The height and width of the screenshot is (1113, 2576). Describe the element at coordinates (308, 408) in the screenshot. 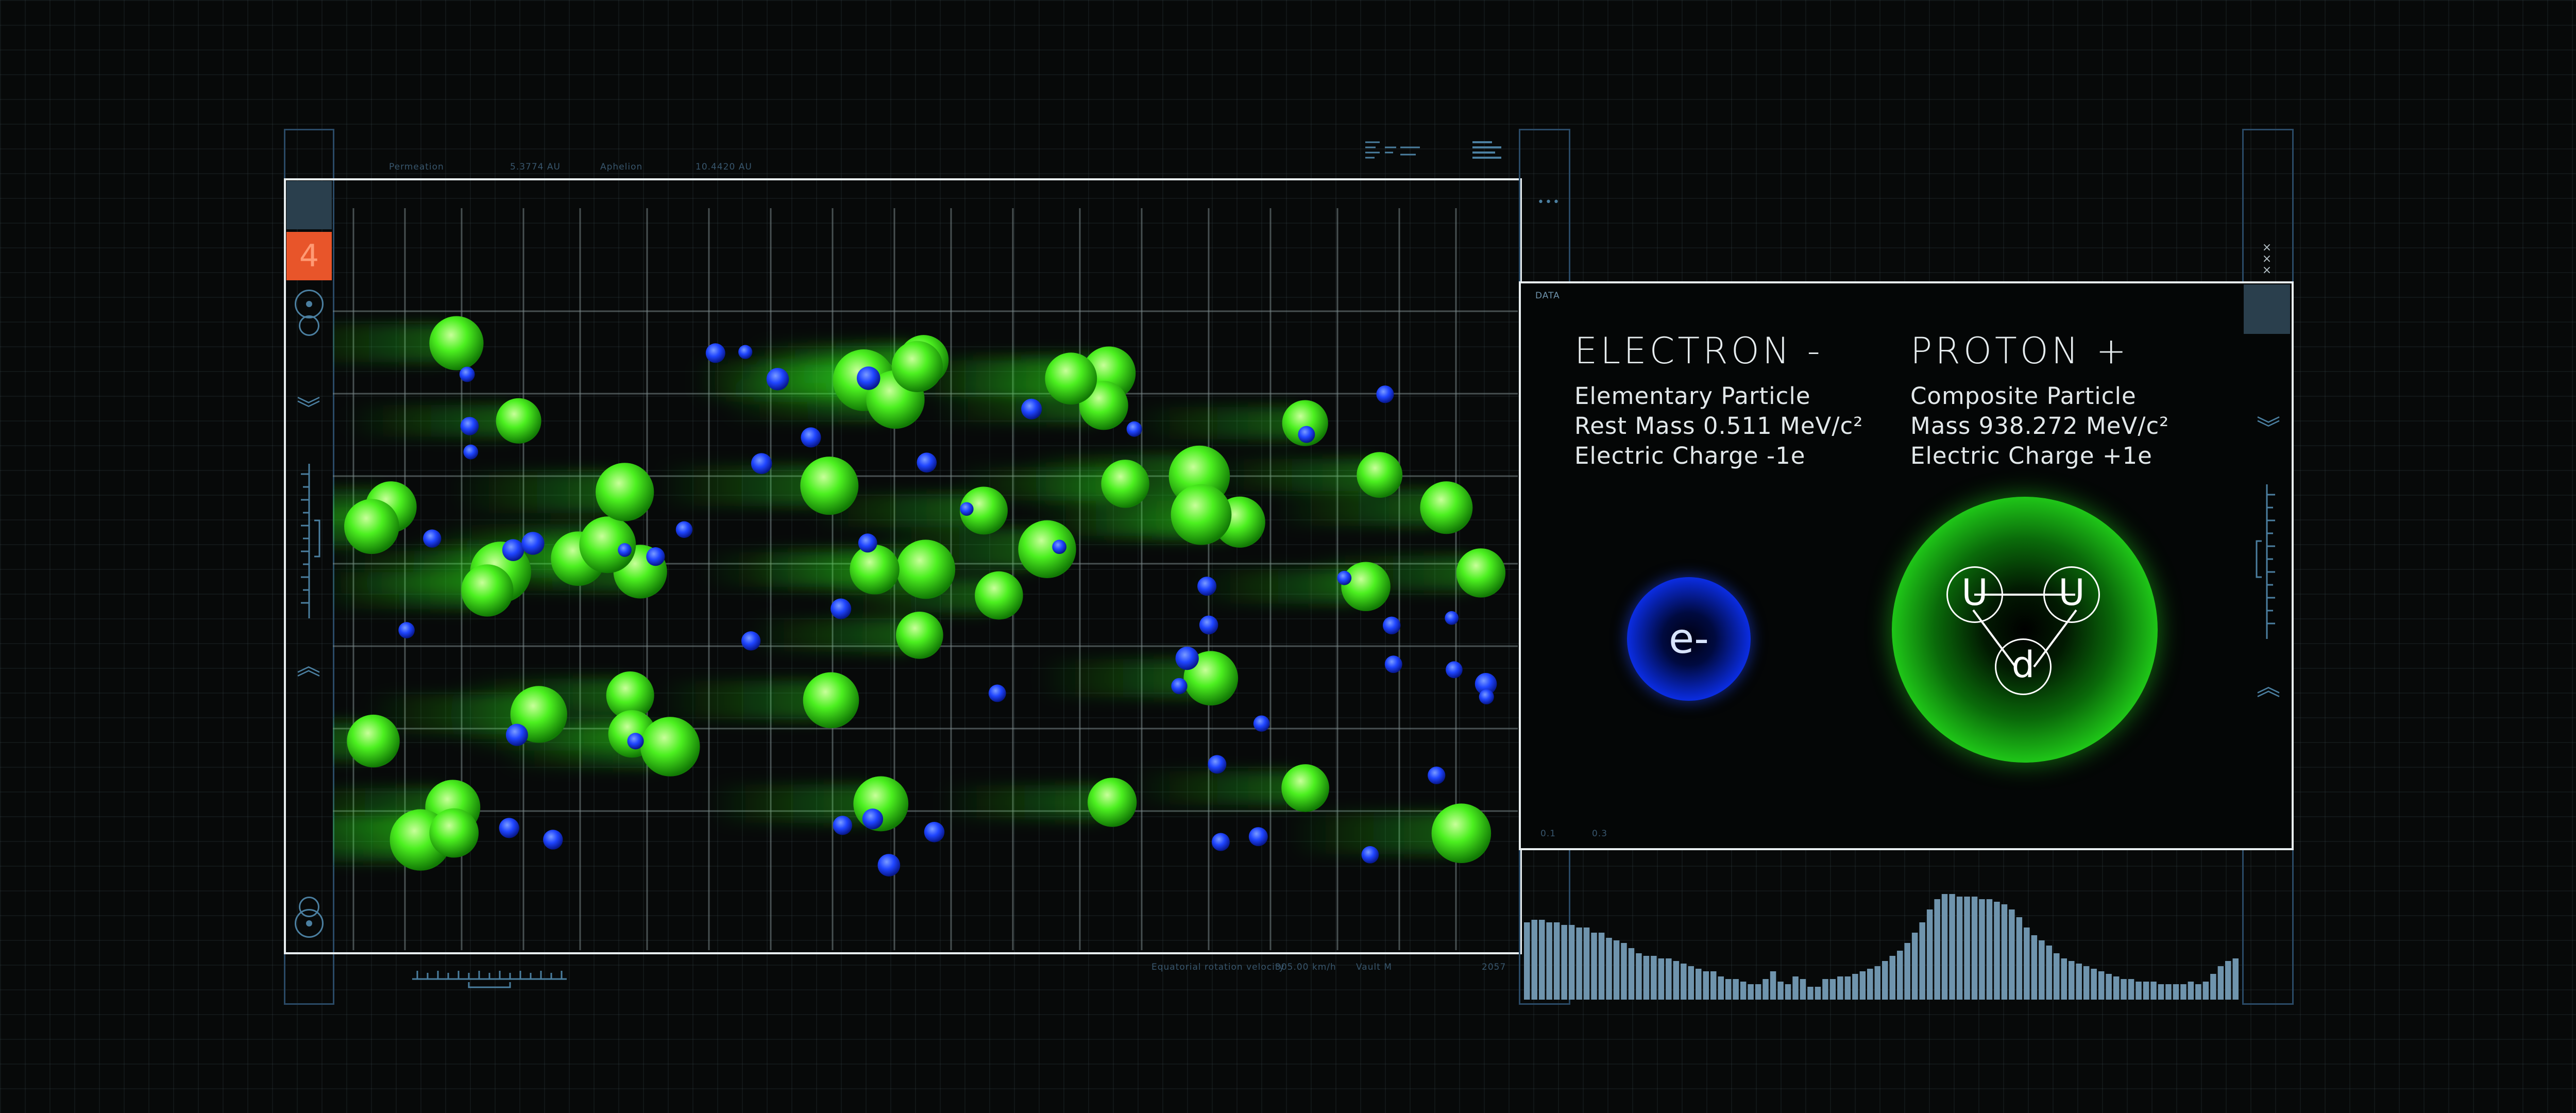

I see `chevron-down-double-icon: ︾` at that location.